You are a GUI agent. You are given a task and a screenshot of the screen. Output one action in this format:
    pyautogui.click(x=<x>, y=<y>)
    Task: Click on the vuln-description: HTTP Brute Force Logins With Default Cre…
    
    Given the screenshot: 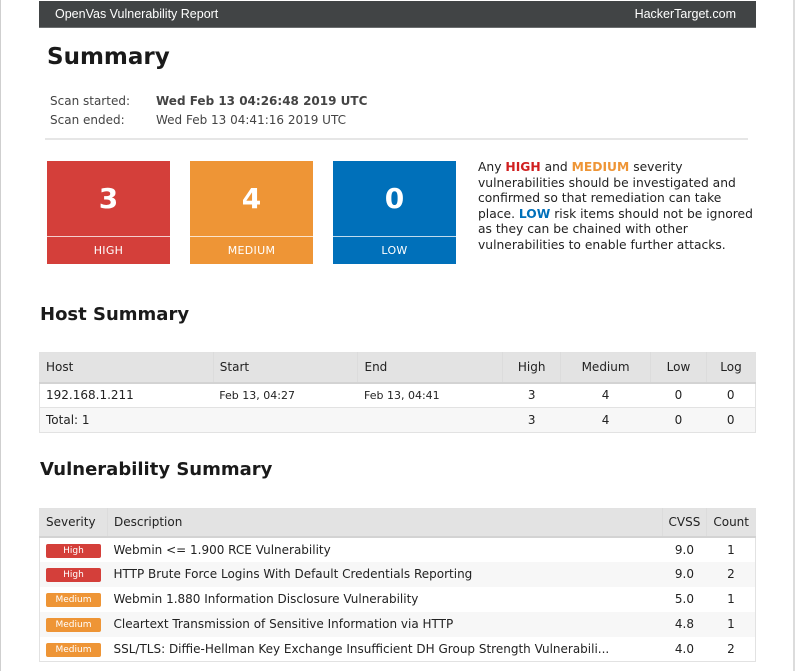 What is the action you would take?
    pyautogui.click(x=385, y=574)
    